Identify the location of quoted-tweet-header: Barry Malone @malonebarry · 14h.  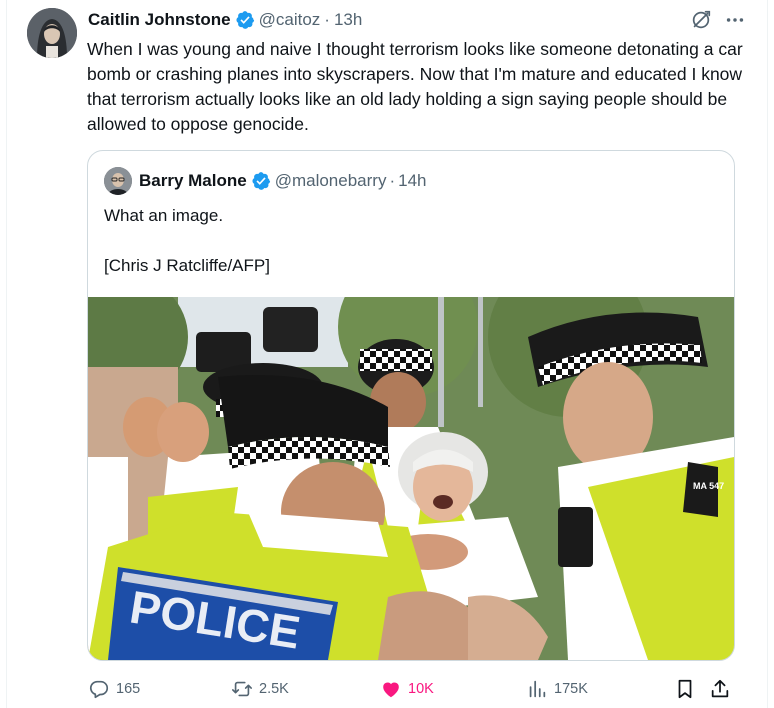
(265, 181).